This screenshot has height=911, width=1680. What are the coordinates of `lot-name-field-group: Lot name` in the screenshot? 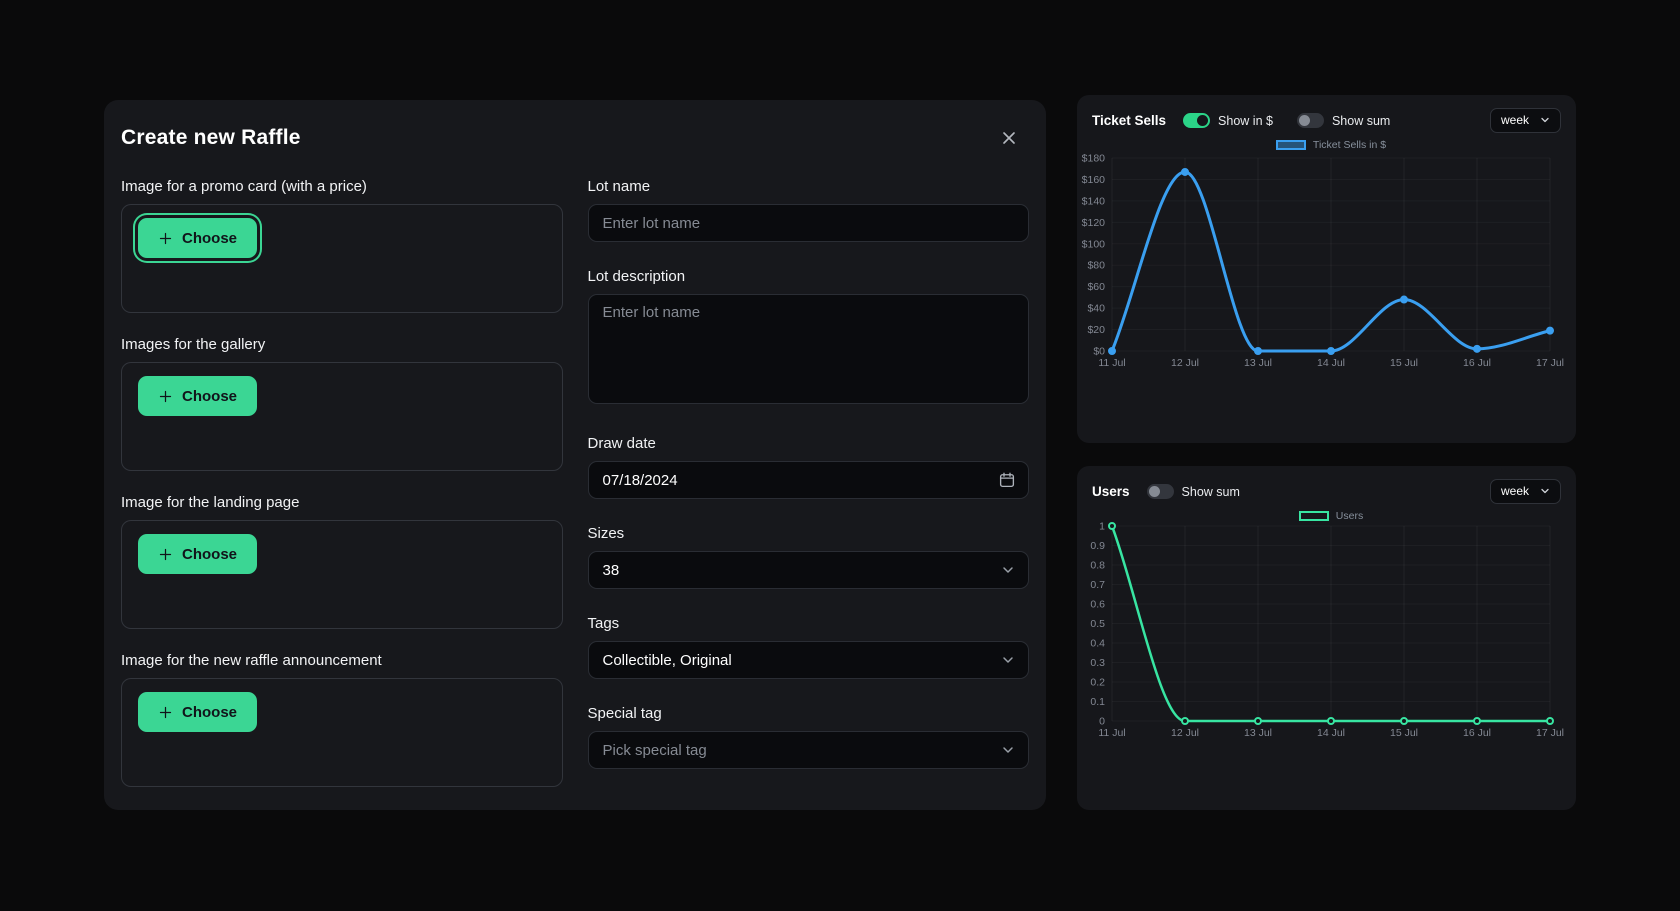 It's located at (808, 210).